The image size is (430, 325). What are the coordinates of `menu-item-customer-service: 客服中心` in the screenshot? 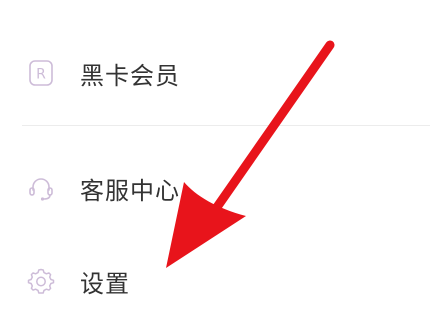 It's located at (215, 188).